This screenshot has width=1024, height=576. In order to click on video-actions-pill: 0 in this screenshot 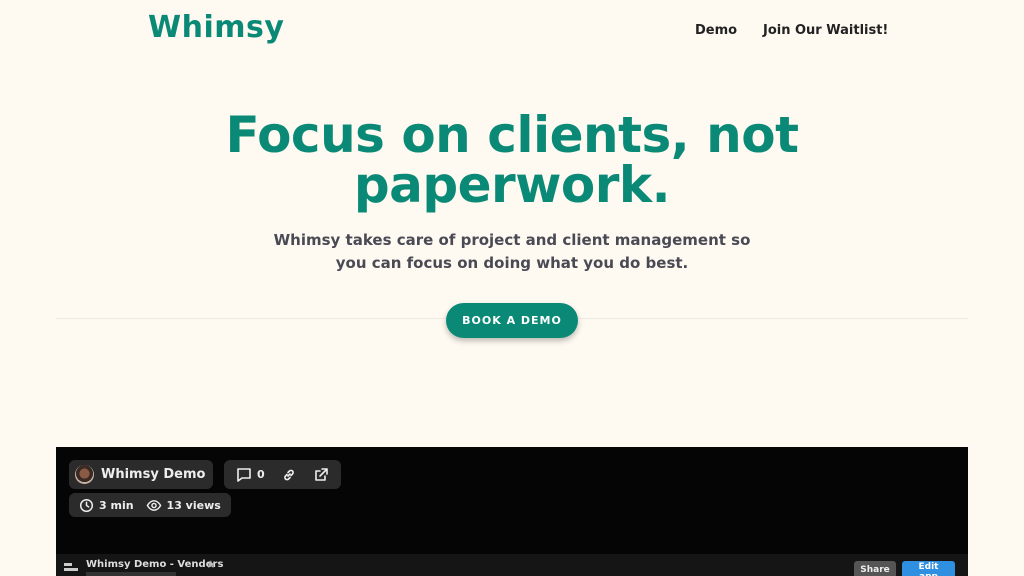, I will do `click(282, 474)`.